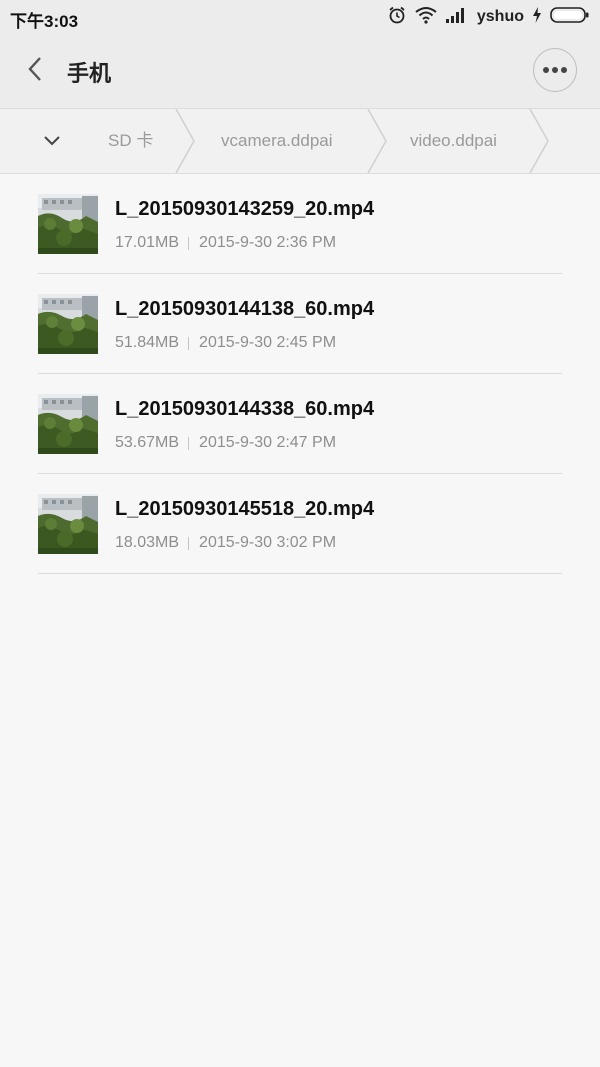 The width and height of the screenshot is (600, 1067). I want to click on alarm-icon, so click(397, 17).